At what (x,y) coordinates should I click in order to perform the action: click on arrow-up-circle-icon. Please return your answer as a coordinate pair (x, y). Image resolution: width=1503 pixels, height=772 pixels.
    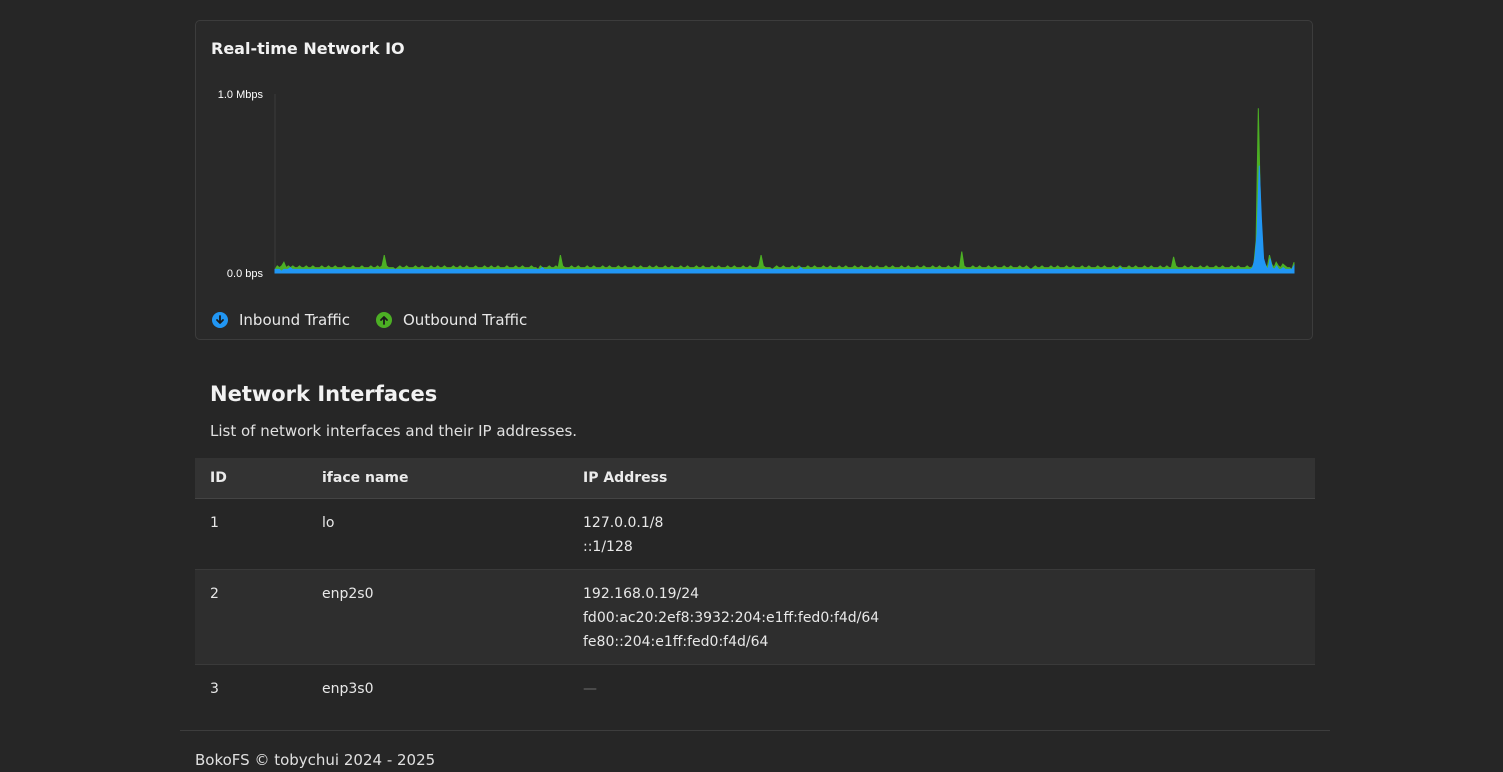
    Looking at the image, I should click on (384, 320).